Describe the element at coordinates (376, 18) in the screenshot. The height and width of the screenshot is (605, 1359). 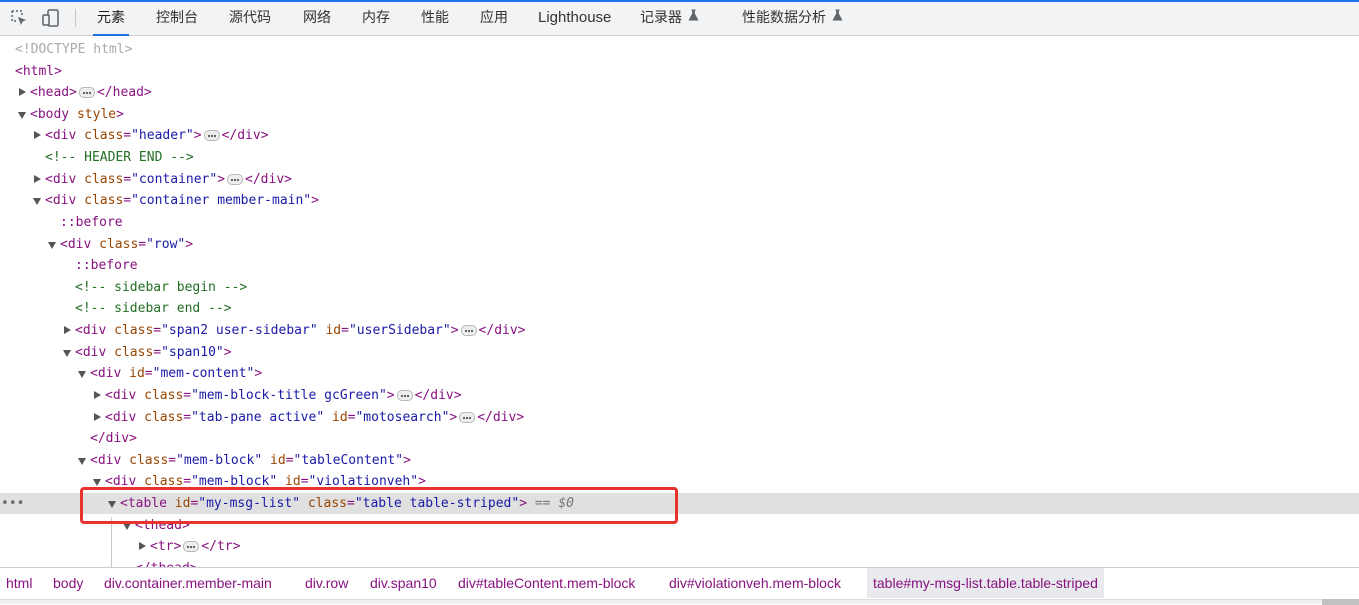
I see `tab-memory: 内存` at that location.